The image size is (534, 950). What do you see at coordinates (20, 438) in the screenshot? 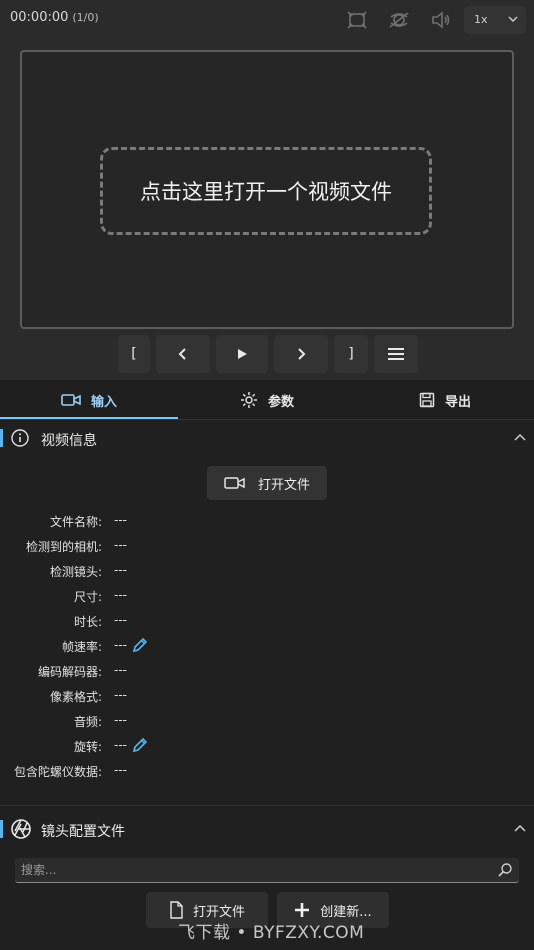
I see `info-icon` at bounding box center [20, 438].